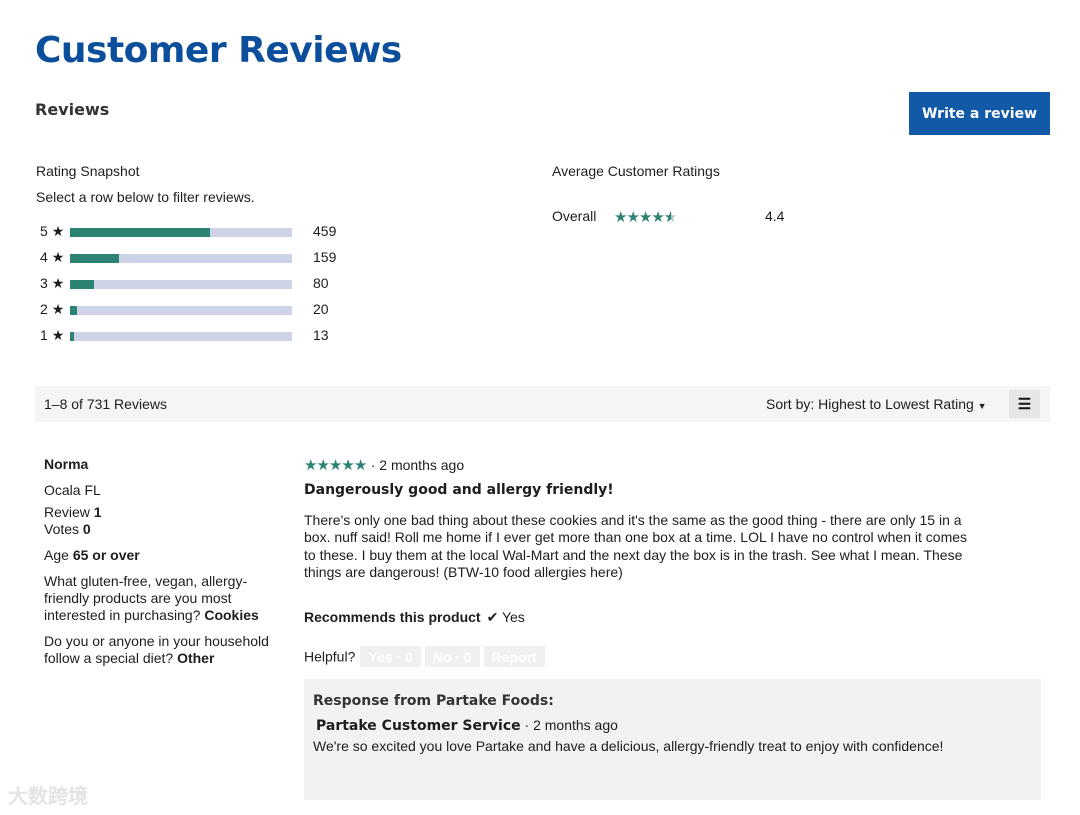 Image resolution: width=1080 pixels, height=815 pixels. I want to click on page-title: Customer Reviews, so click(218, 50).